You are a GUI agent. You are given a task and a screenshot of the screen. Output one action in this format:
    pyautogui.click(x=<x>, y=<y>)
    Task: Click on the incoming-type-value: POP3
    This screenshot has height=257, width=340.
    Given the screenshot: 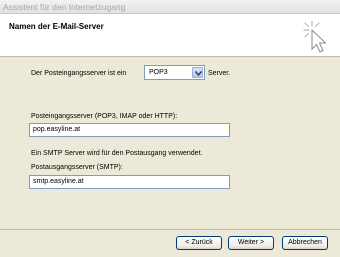 What is the action you would take?
    pyautogui.click(x=158, y=72)
    